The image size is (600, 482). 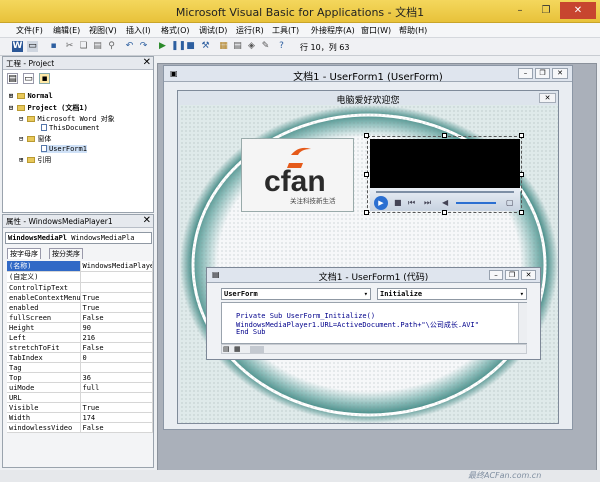 I want to click on paste-icon: ▤, so click(x=97, y=46).